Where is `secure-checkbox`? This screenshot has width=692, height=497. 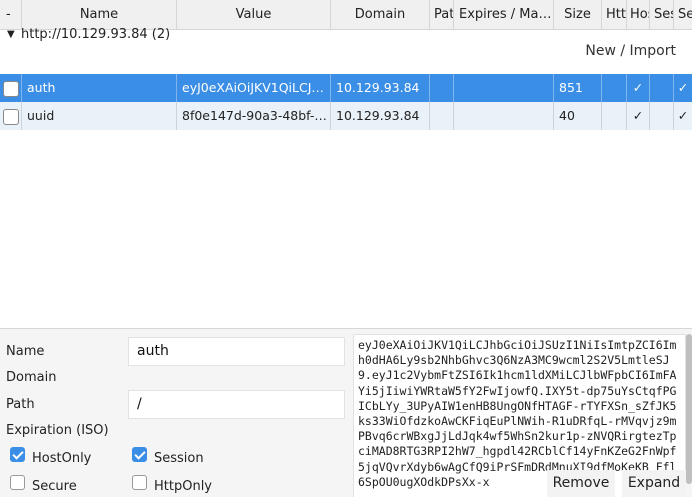 secure-checkbox is located at coordinates (17, 482).